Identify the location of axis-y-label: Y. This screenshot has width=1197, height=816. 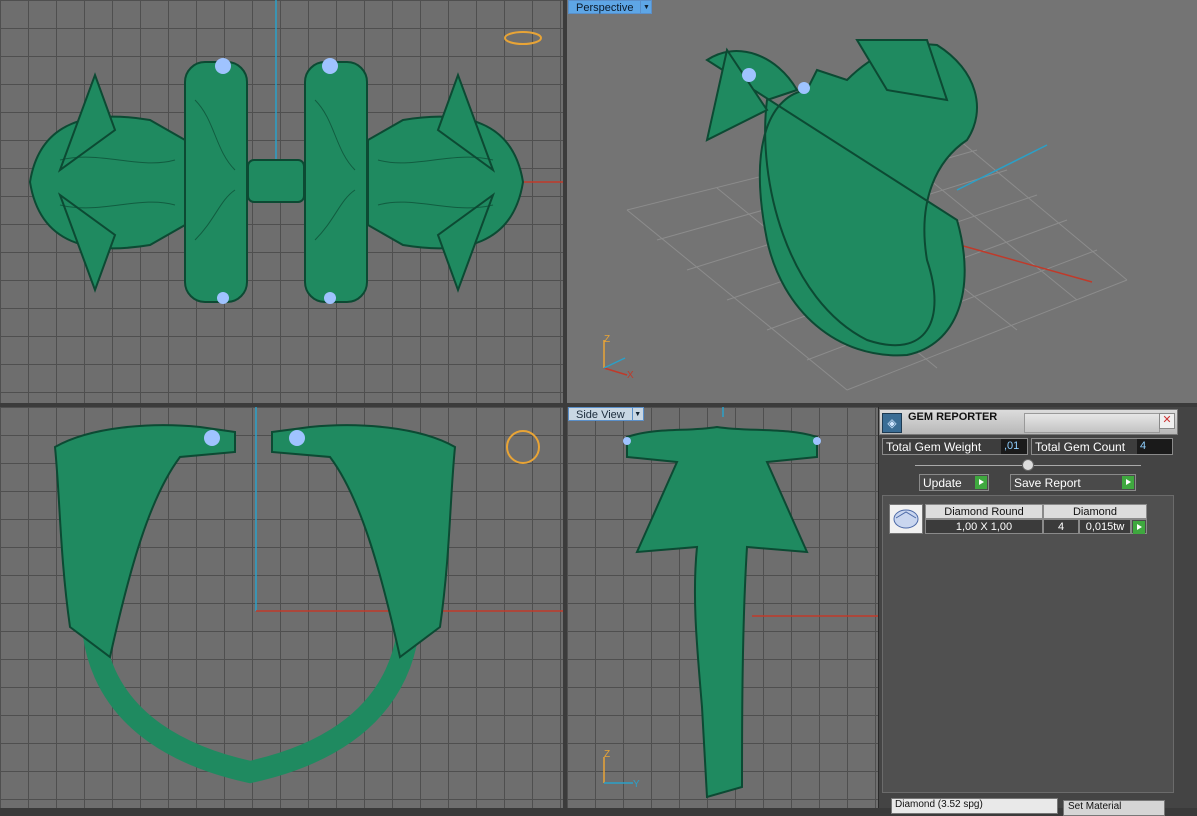
(636, 784).